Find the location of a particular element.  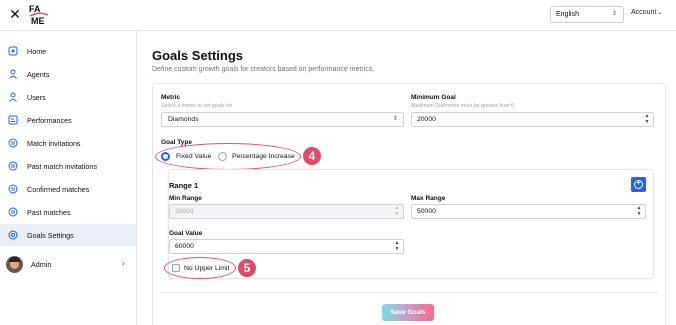

account-label: Account is located at coordinates (644, 12).